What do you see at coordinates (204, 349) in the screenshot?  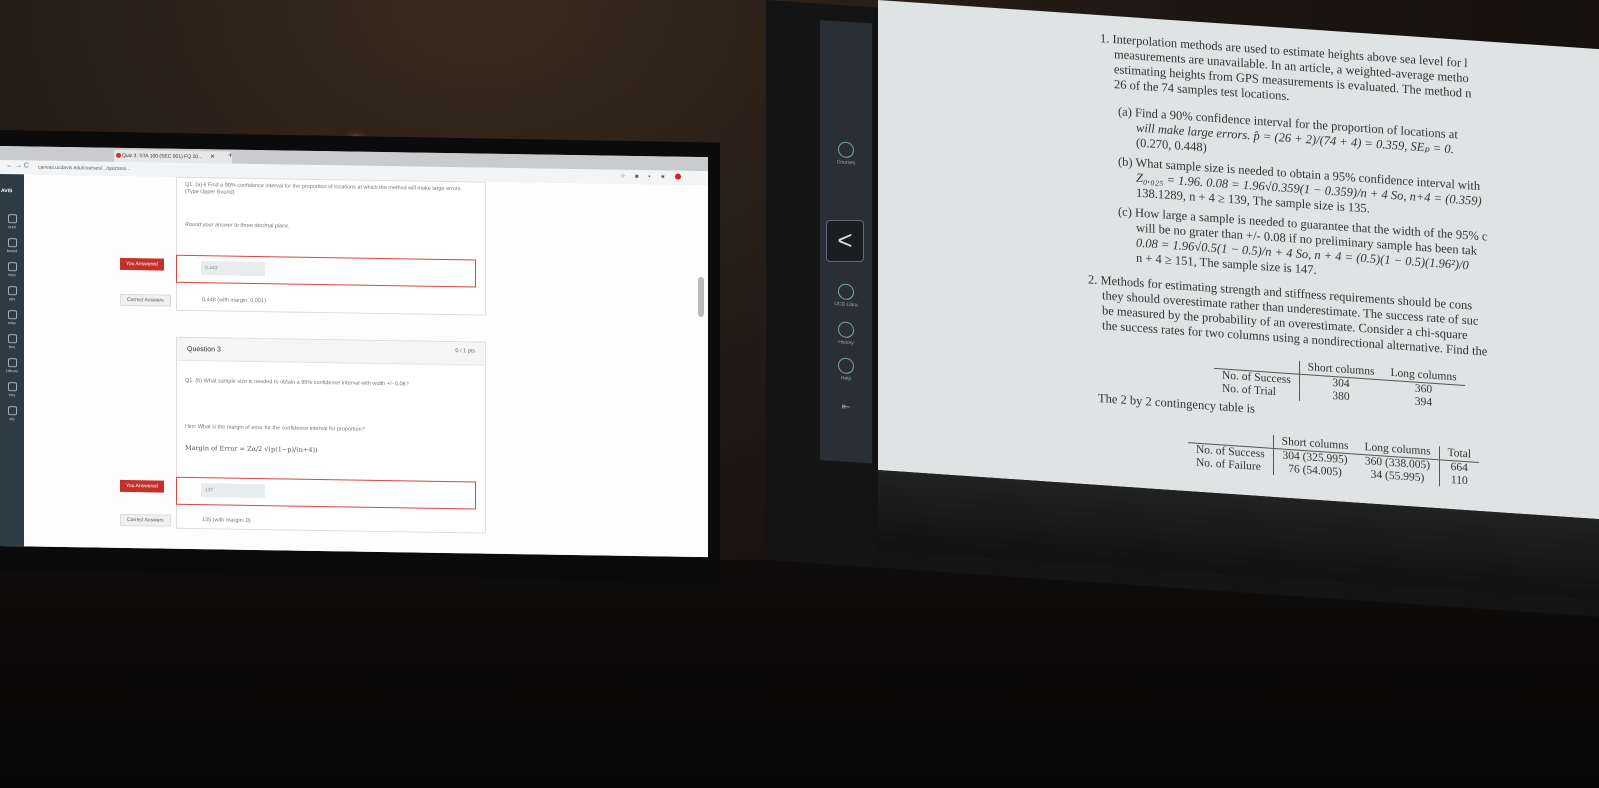 I see `question-title: Question 3` at bounding box center [204, 349].